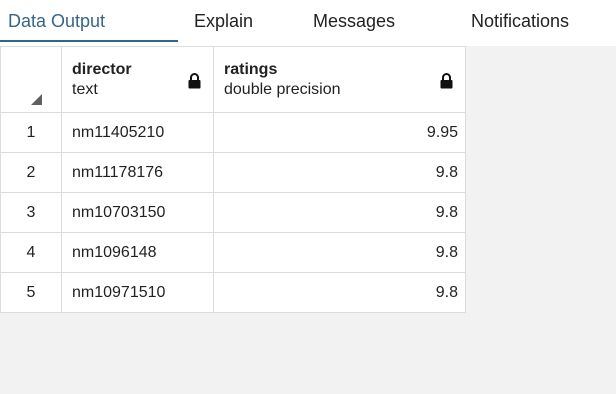 Image resolution: width=616 pixels, height=394 pixels. What do you see at coordinates (31, 252) in the screenshot?
I see `row-number: 4` at bounding box center [31, 252].